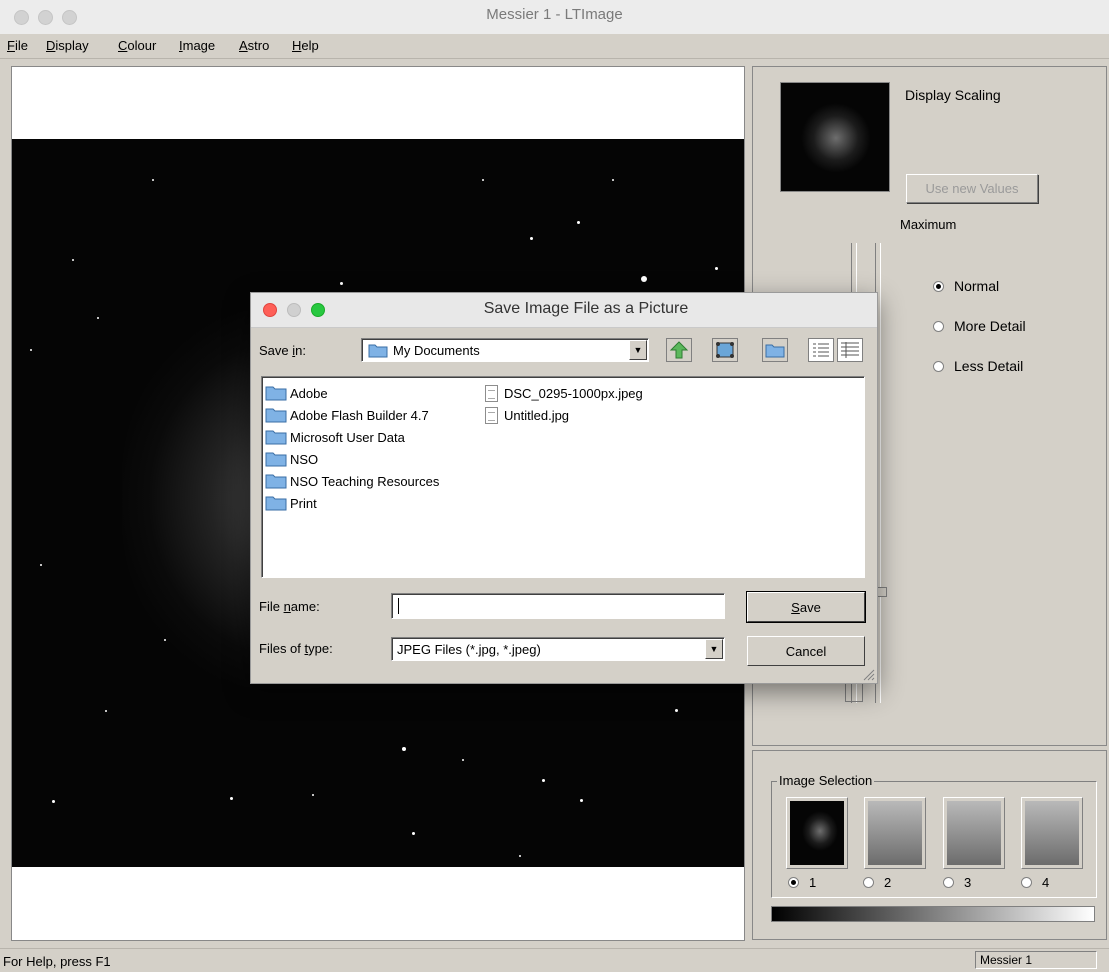 This screenshot has width=1109, height=972. I want to click on menu-bar: File Display Colour Image Astro Help, so click(554, 46).